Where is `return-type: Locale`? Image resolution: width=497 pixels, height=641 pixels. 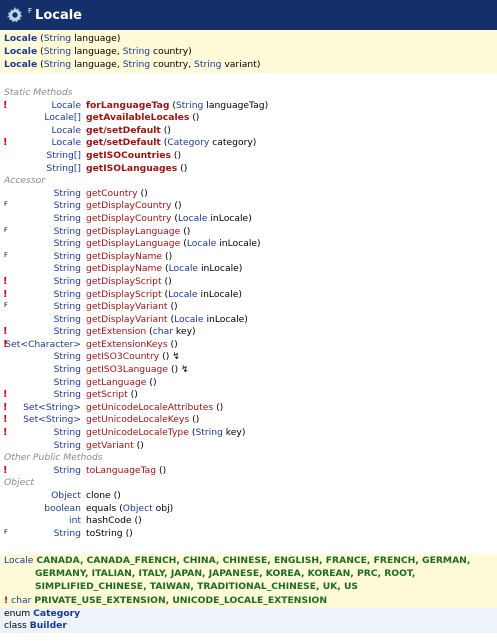 return-type: Locale is located at coordinates (66, 130).